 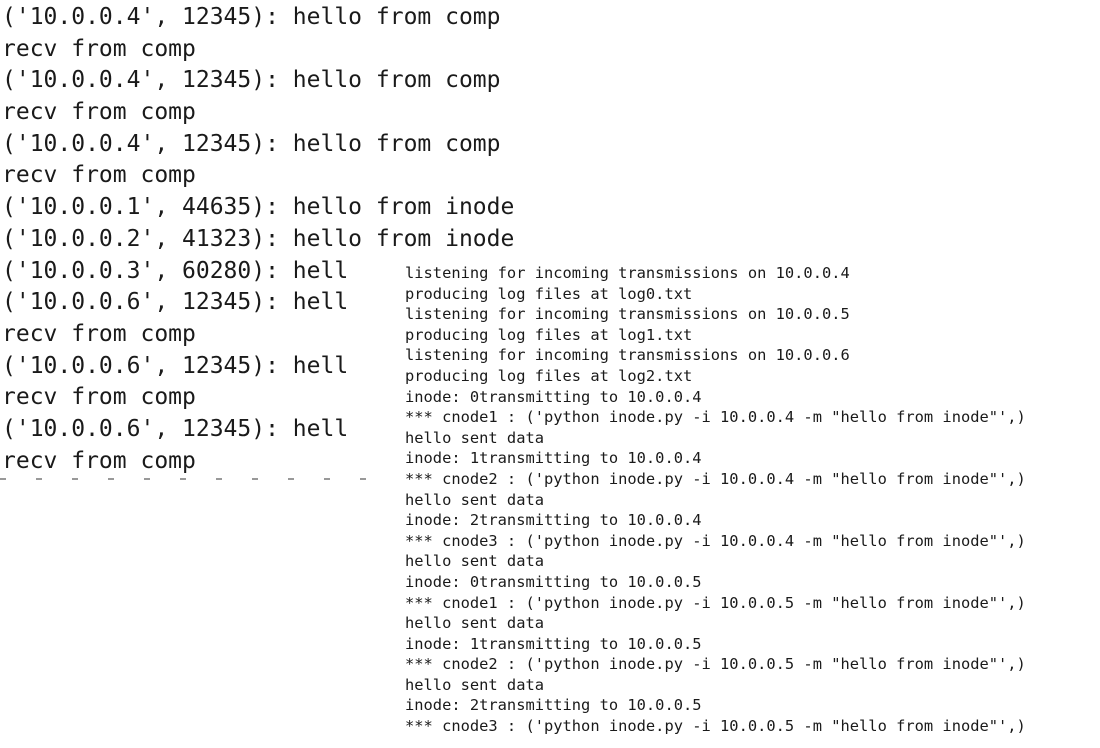 I want to click on terminal-line: ('10.0.0.2', 41323): hello from inode, so click(x=258, y=238).